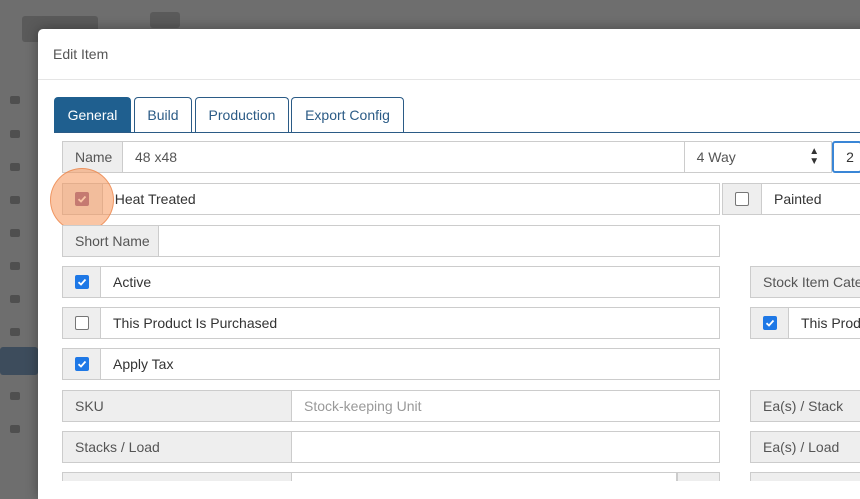 The height and width of the screenshot is (499, 860). I want to click on produced-checkbox, so click(769, 323).